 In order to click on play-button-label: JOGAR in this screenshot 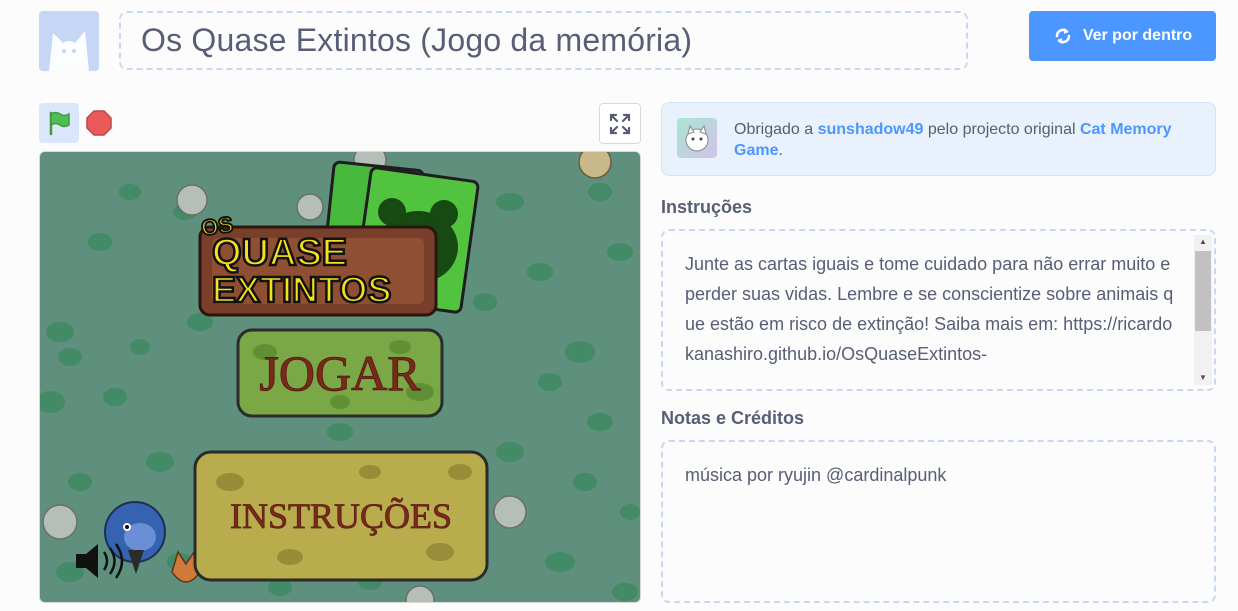, I will do `click(340, 373)`.